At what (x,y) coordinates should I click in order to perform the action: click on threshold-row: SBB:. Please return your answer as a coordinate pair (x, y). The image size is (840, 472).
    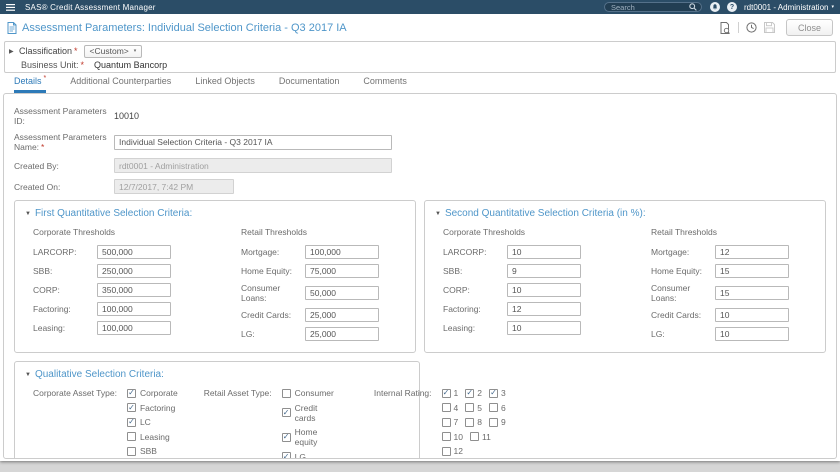
    Looking at the image, I should click on (113, 271).